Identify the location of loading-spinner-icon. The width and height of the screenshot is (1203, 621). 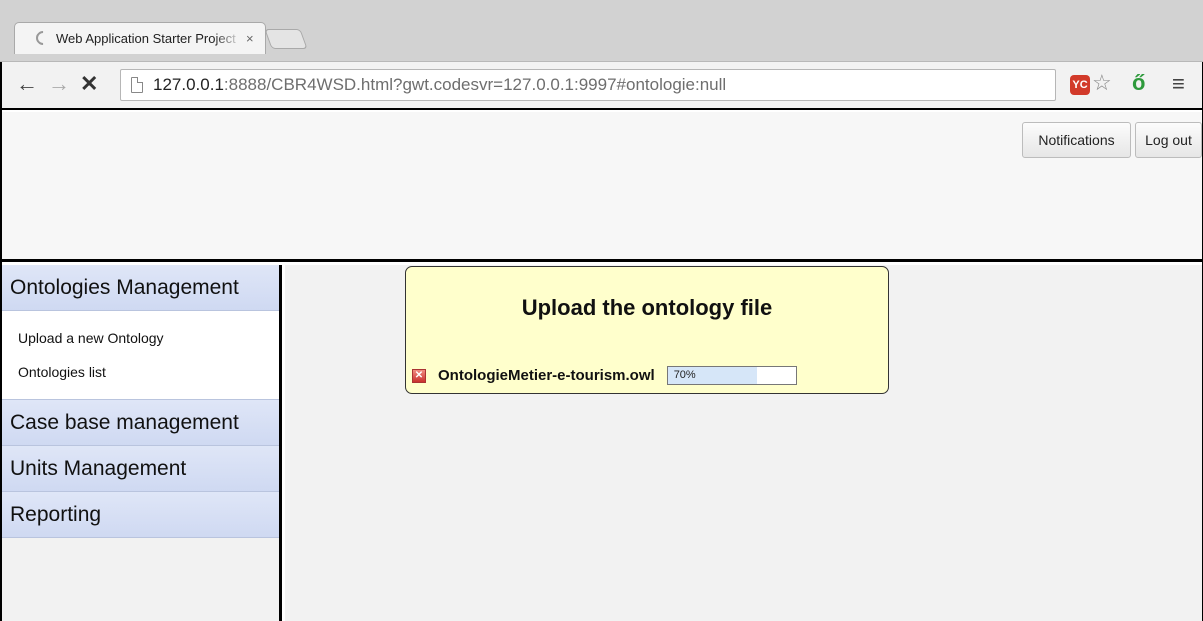
(43, 38).